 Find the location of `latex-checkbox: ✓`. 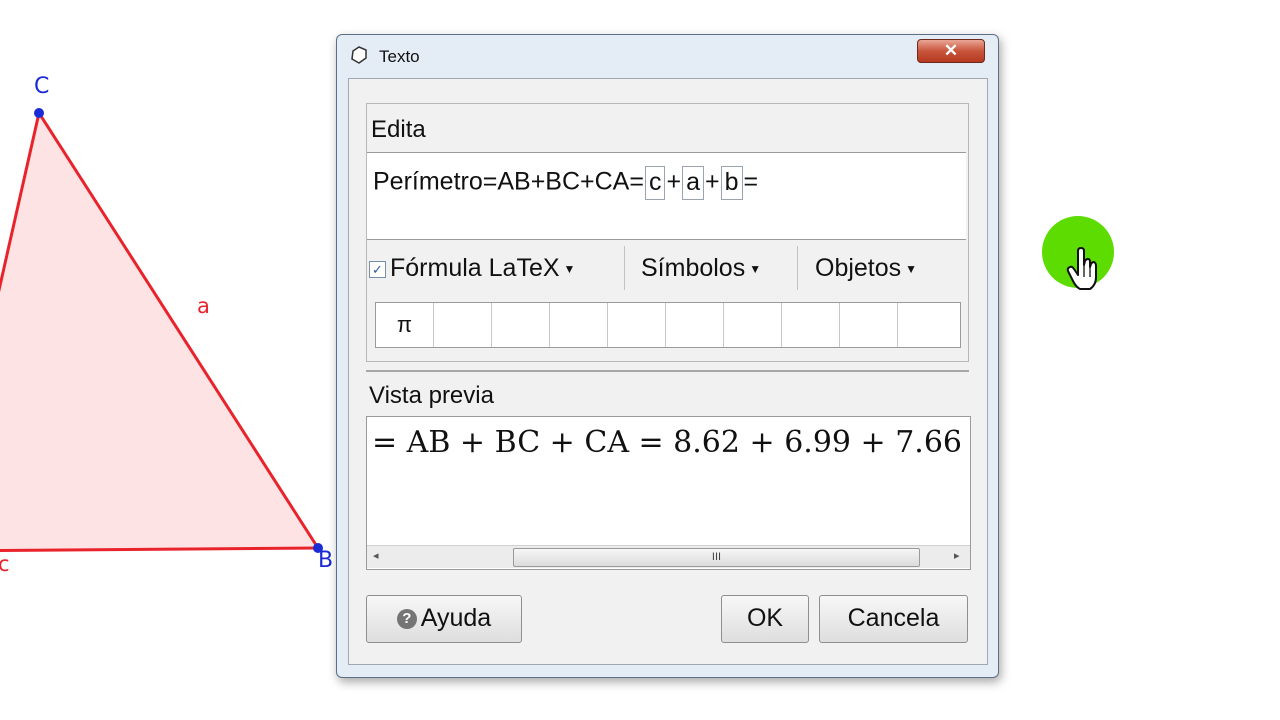

latex-checkbox: ✓ is located at coordinates (377, 269).